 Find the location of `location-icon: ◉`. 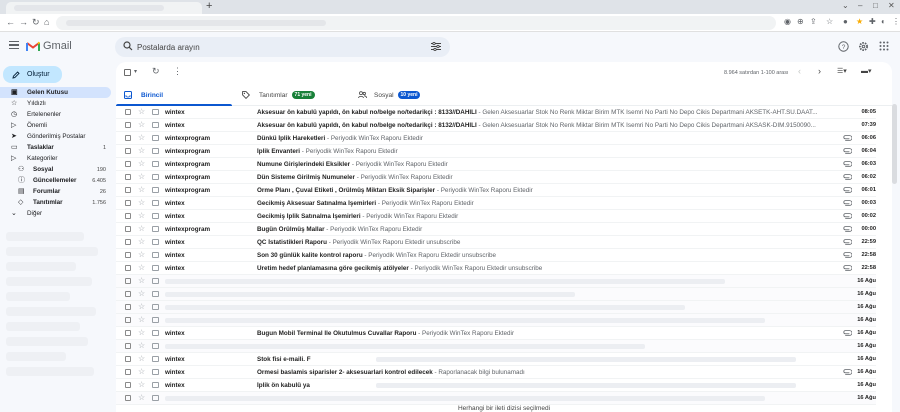

location-icon: ◉ is located at coordinates (787, 21).